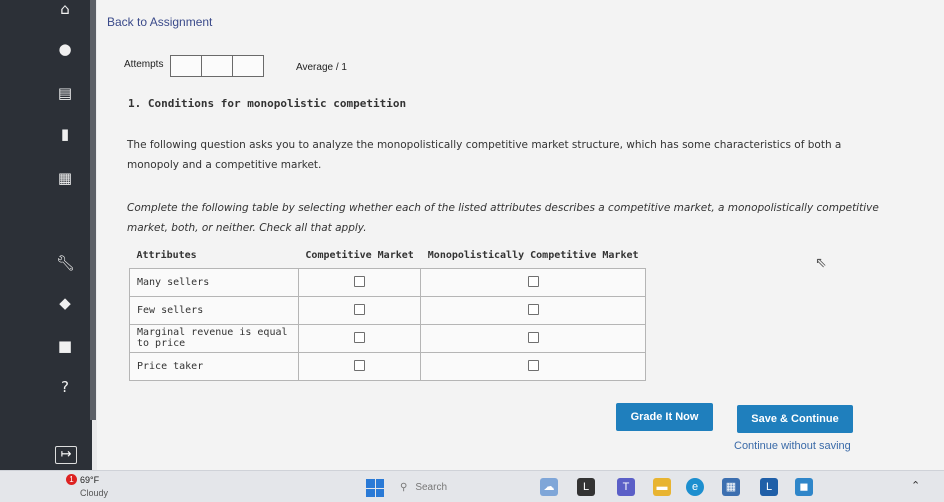 This screenshot has width=944, height=502. I want to click on attribute-cell: Price taker, so click(214, 366).